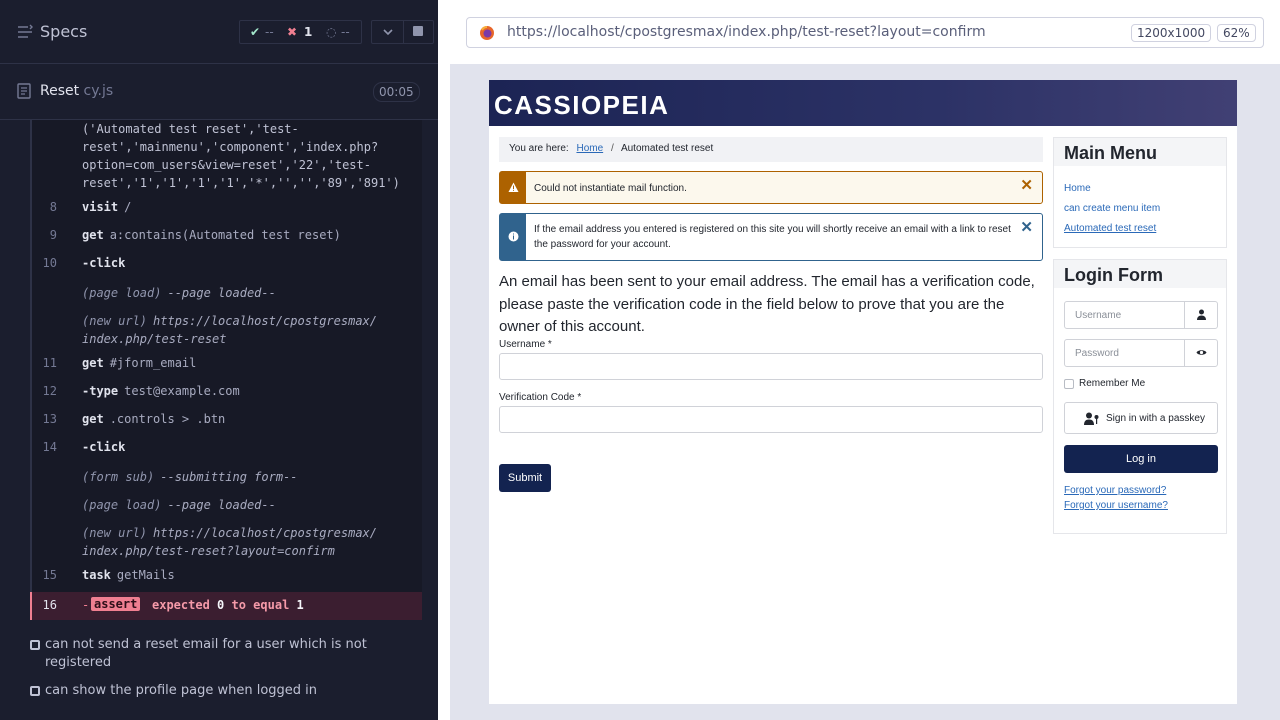 The image size is (1280, 720). I want to click on resize-strip, so click(444, 392).